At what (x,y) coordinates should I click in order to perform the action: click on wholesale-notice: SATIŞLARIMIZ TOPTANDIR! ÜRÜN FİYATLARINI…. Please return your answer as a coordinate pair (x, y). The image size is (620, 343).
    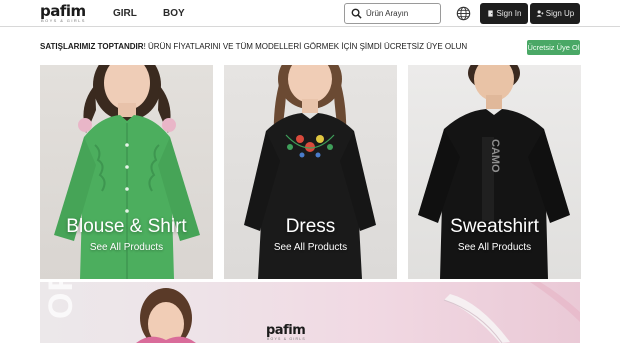
    Looking at the image, I should click on (253, 46).